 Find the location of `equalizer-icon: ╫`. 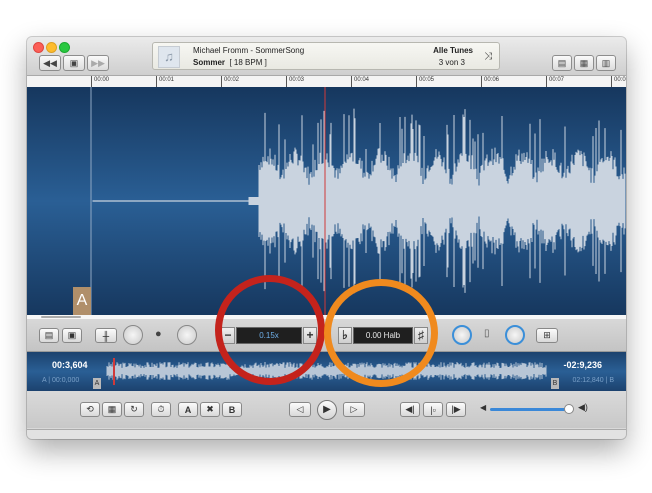

equalizer-icon: ╫ is located at coordinates (106, 335).